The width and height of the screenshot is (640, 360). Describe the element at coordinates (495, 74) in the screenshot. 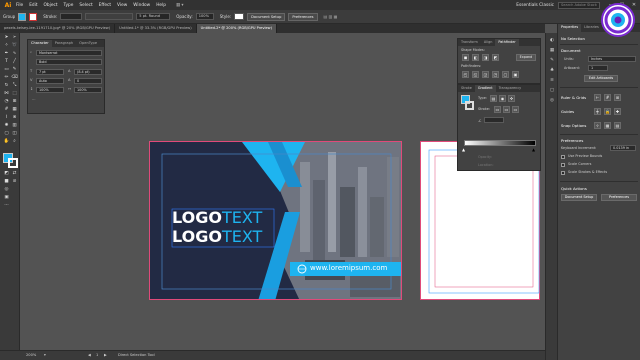

I see `crop-icon: ◳` at that location.